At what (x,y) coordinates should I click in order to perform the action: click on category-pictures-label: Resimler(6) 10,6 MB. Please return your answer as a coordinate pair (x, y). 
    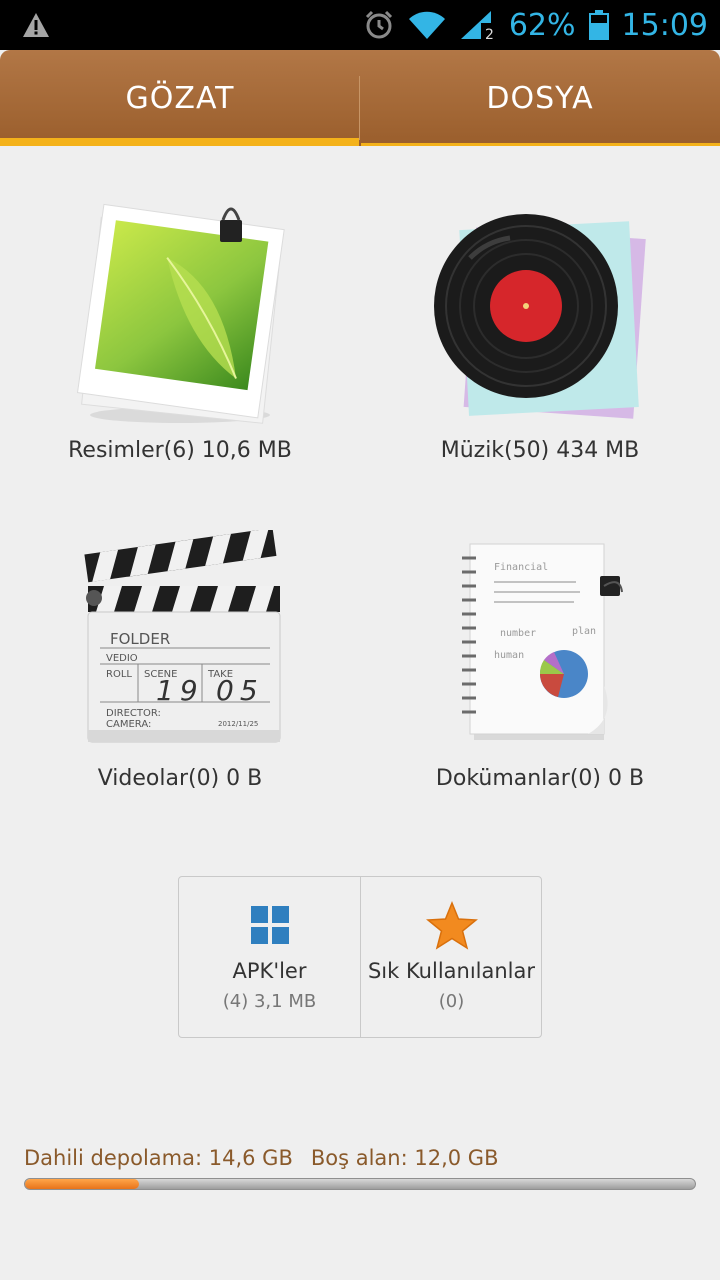
    Looking at the image, I should click on (180, 450).